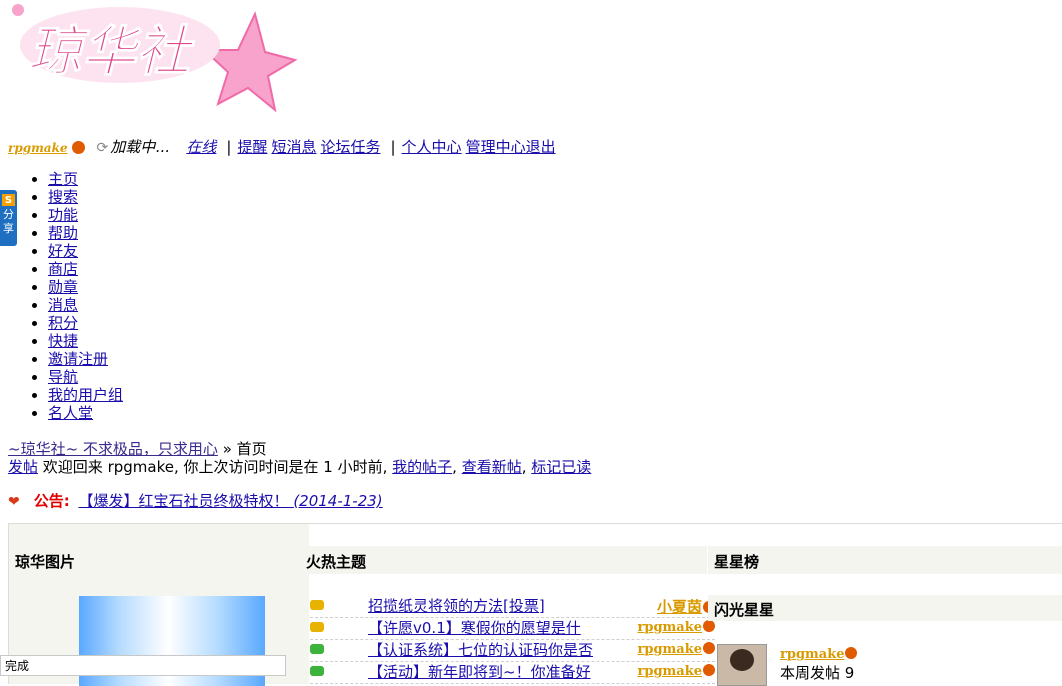 The width and height of the screenshot is (1062, 686). Describe the element at coordinates (474, 627) in the screenshot. I see `topic-title-link: 【许愿v0.1】寒假你的愿望是什` at that location.